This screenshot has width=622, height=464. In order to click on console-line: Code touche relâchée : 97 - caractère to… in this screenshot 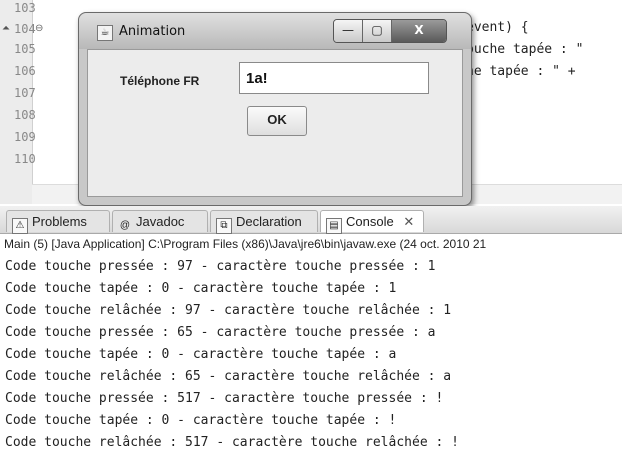, I will do `click(228, 310)`.